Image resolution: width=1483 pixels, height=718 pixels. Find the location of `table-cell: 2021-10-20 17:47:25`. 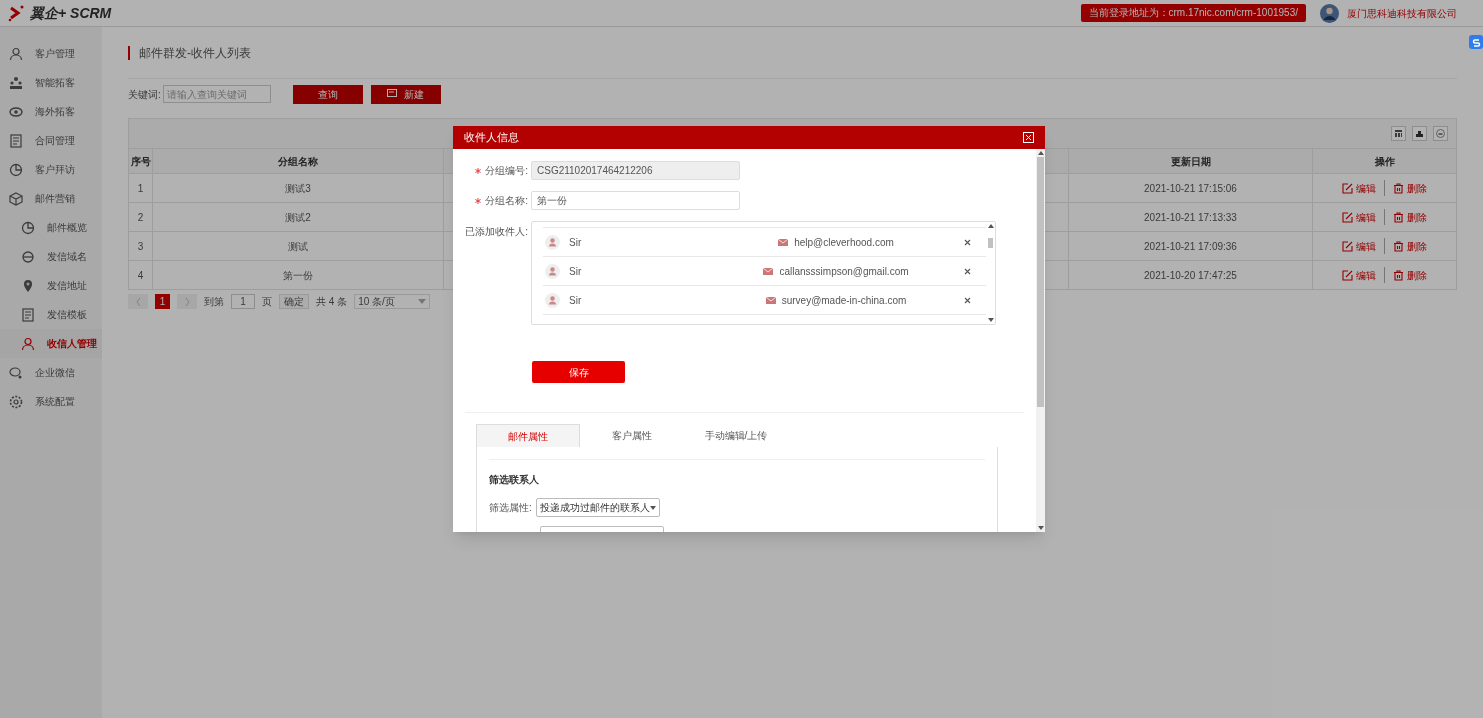

table-cell: 2021-10-20 17:47:25 is located at coordinates (1191, 275).